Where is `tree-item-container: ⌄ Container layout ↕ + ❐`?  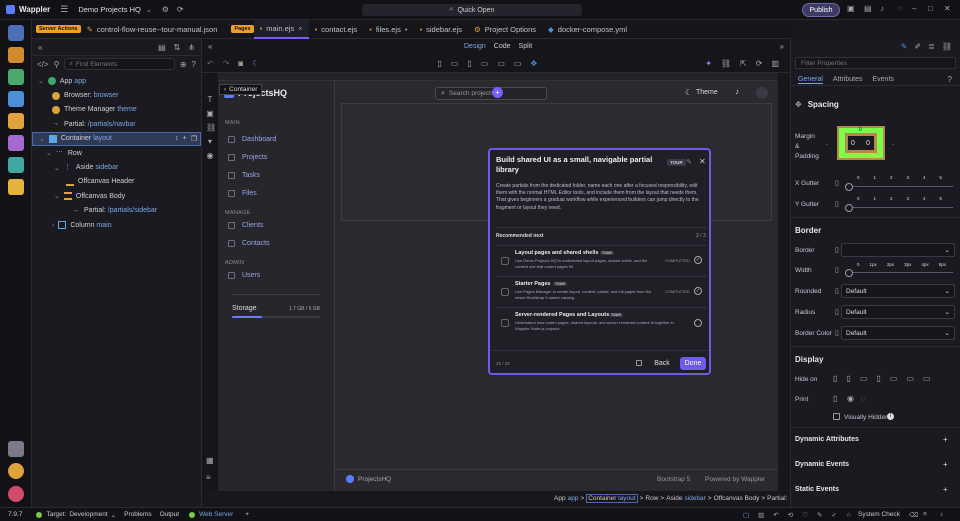
tree-item-container: ⌄ Container layout ↕ + ❐ is located at coordinates (116, 138).